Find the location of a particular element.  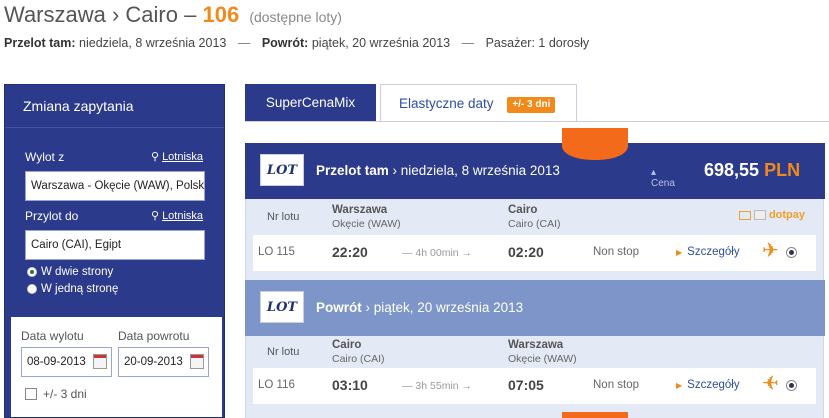

radio-unselected-icon is located at coordinates (32, 289).